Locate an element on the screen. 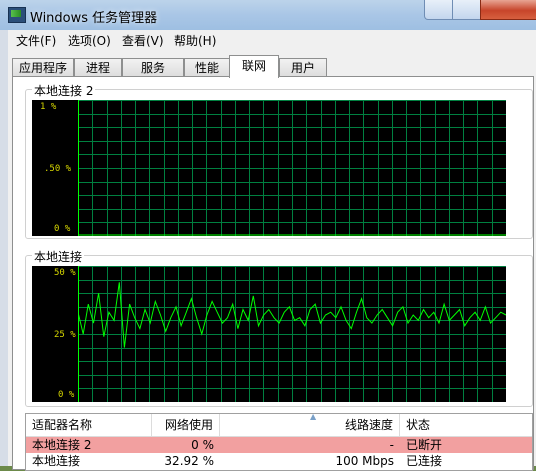 The width and height of the screenshot is (536, 471). window-title: Windows 任务管理器 is located at coordinates (94, 18).